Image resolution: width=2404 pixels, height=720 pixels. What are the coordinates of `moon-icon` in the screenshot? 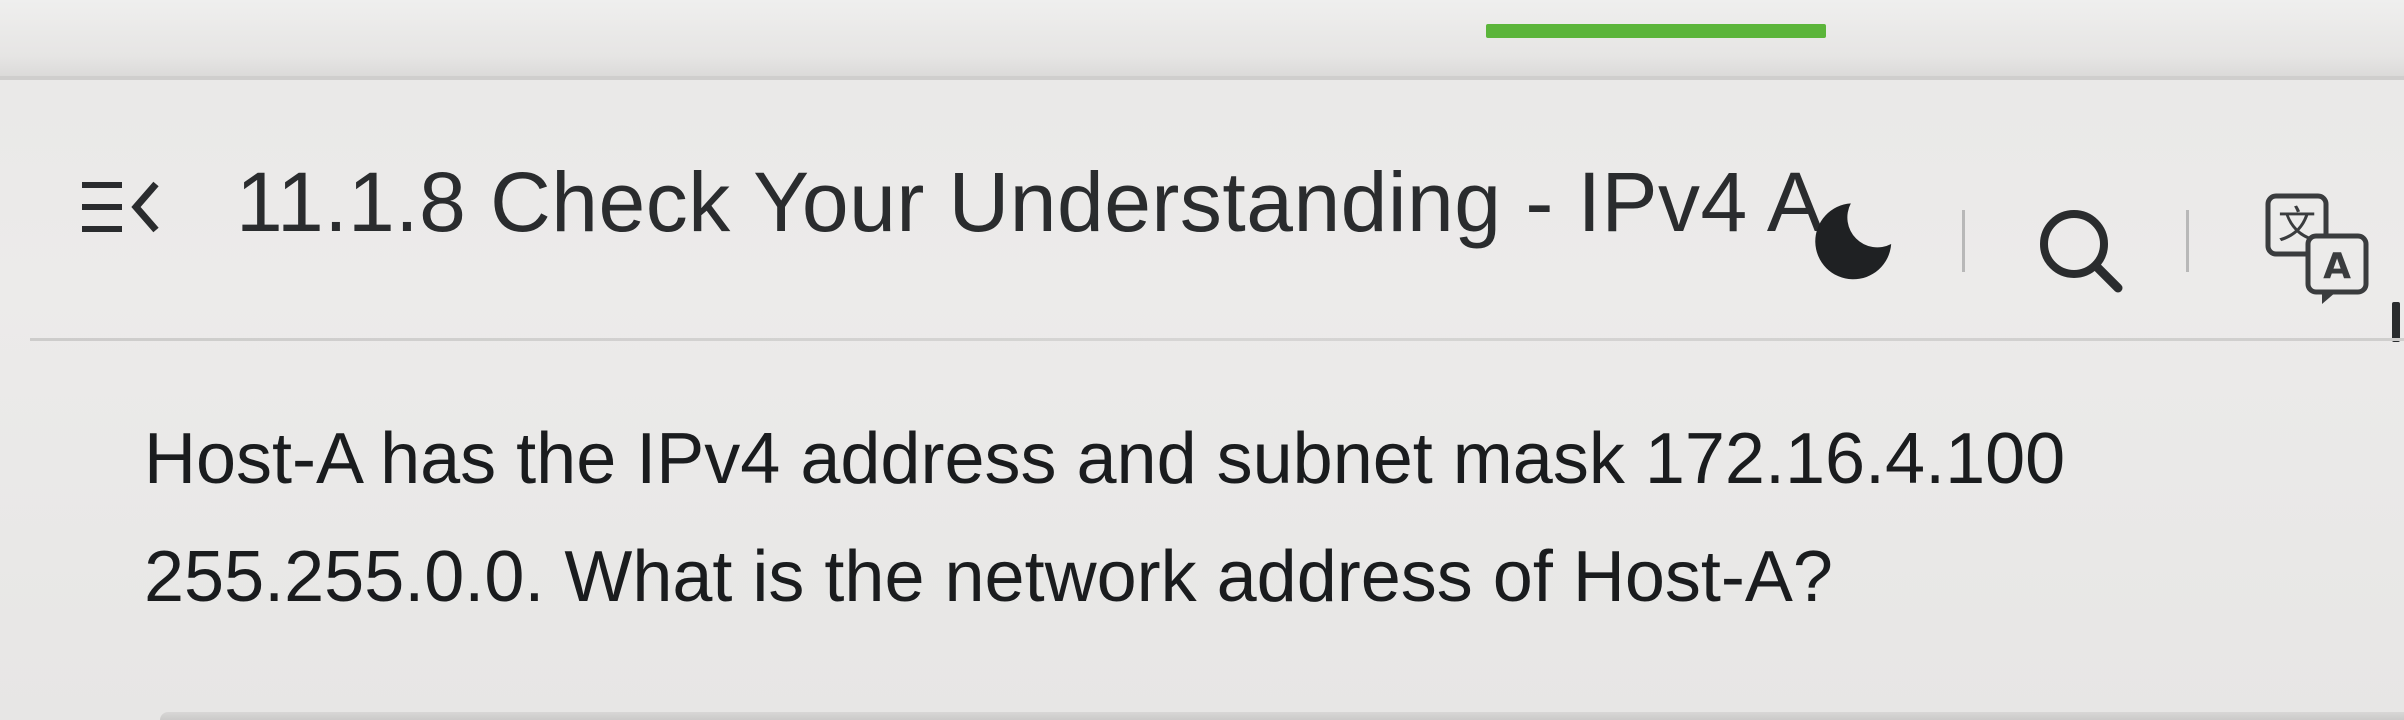 It's located at (1853, 241).